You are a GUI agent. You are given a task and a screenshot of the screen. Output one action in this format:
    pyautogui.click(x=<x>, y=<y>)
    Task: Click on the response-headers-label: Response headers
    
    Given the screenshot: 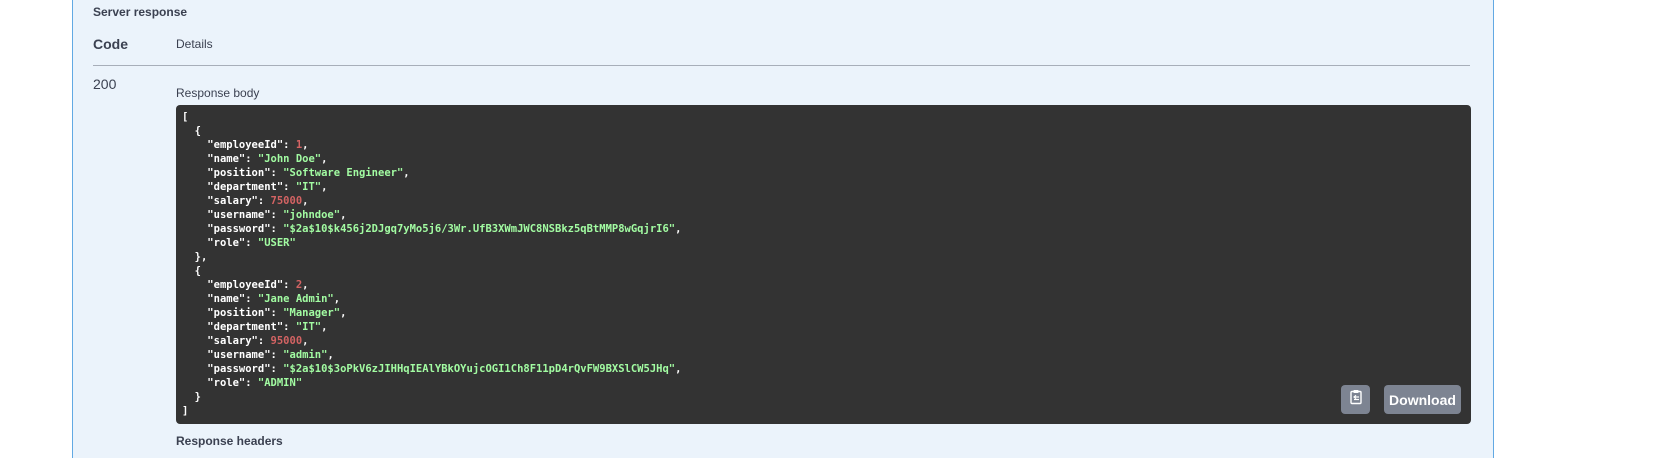 What is the action you would take?
    pyautogui.click(x=229, y=441)
    